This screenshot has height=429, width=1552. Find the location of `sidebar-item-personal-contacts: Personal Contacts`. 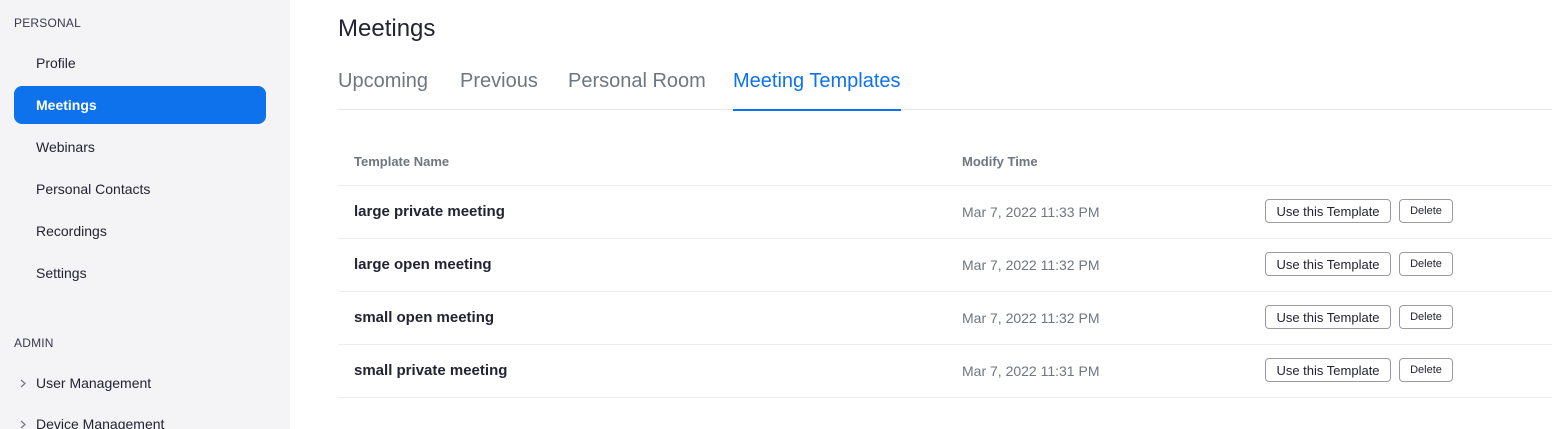

sidebar-item-personal-contacts: Personal Contacts is located at coordinates (140, 189).